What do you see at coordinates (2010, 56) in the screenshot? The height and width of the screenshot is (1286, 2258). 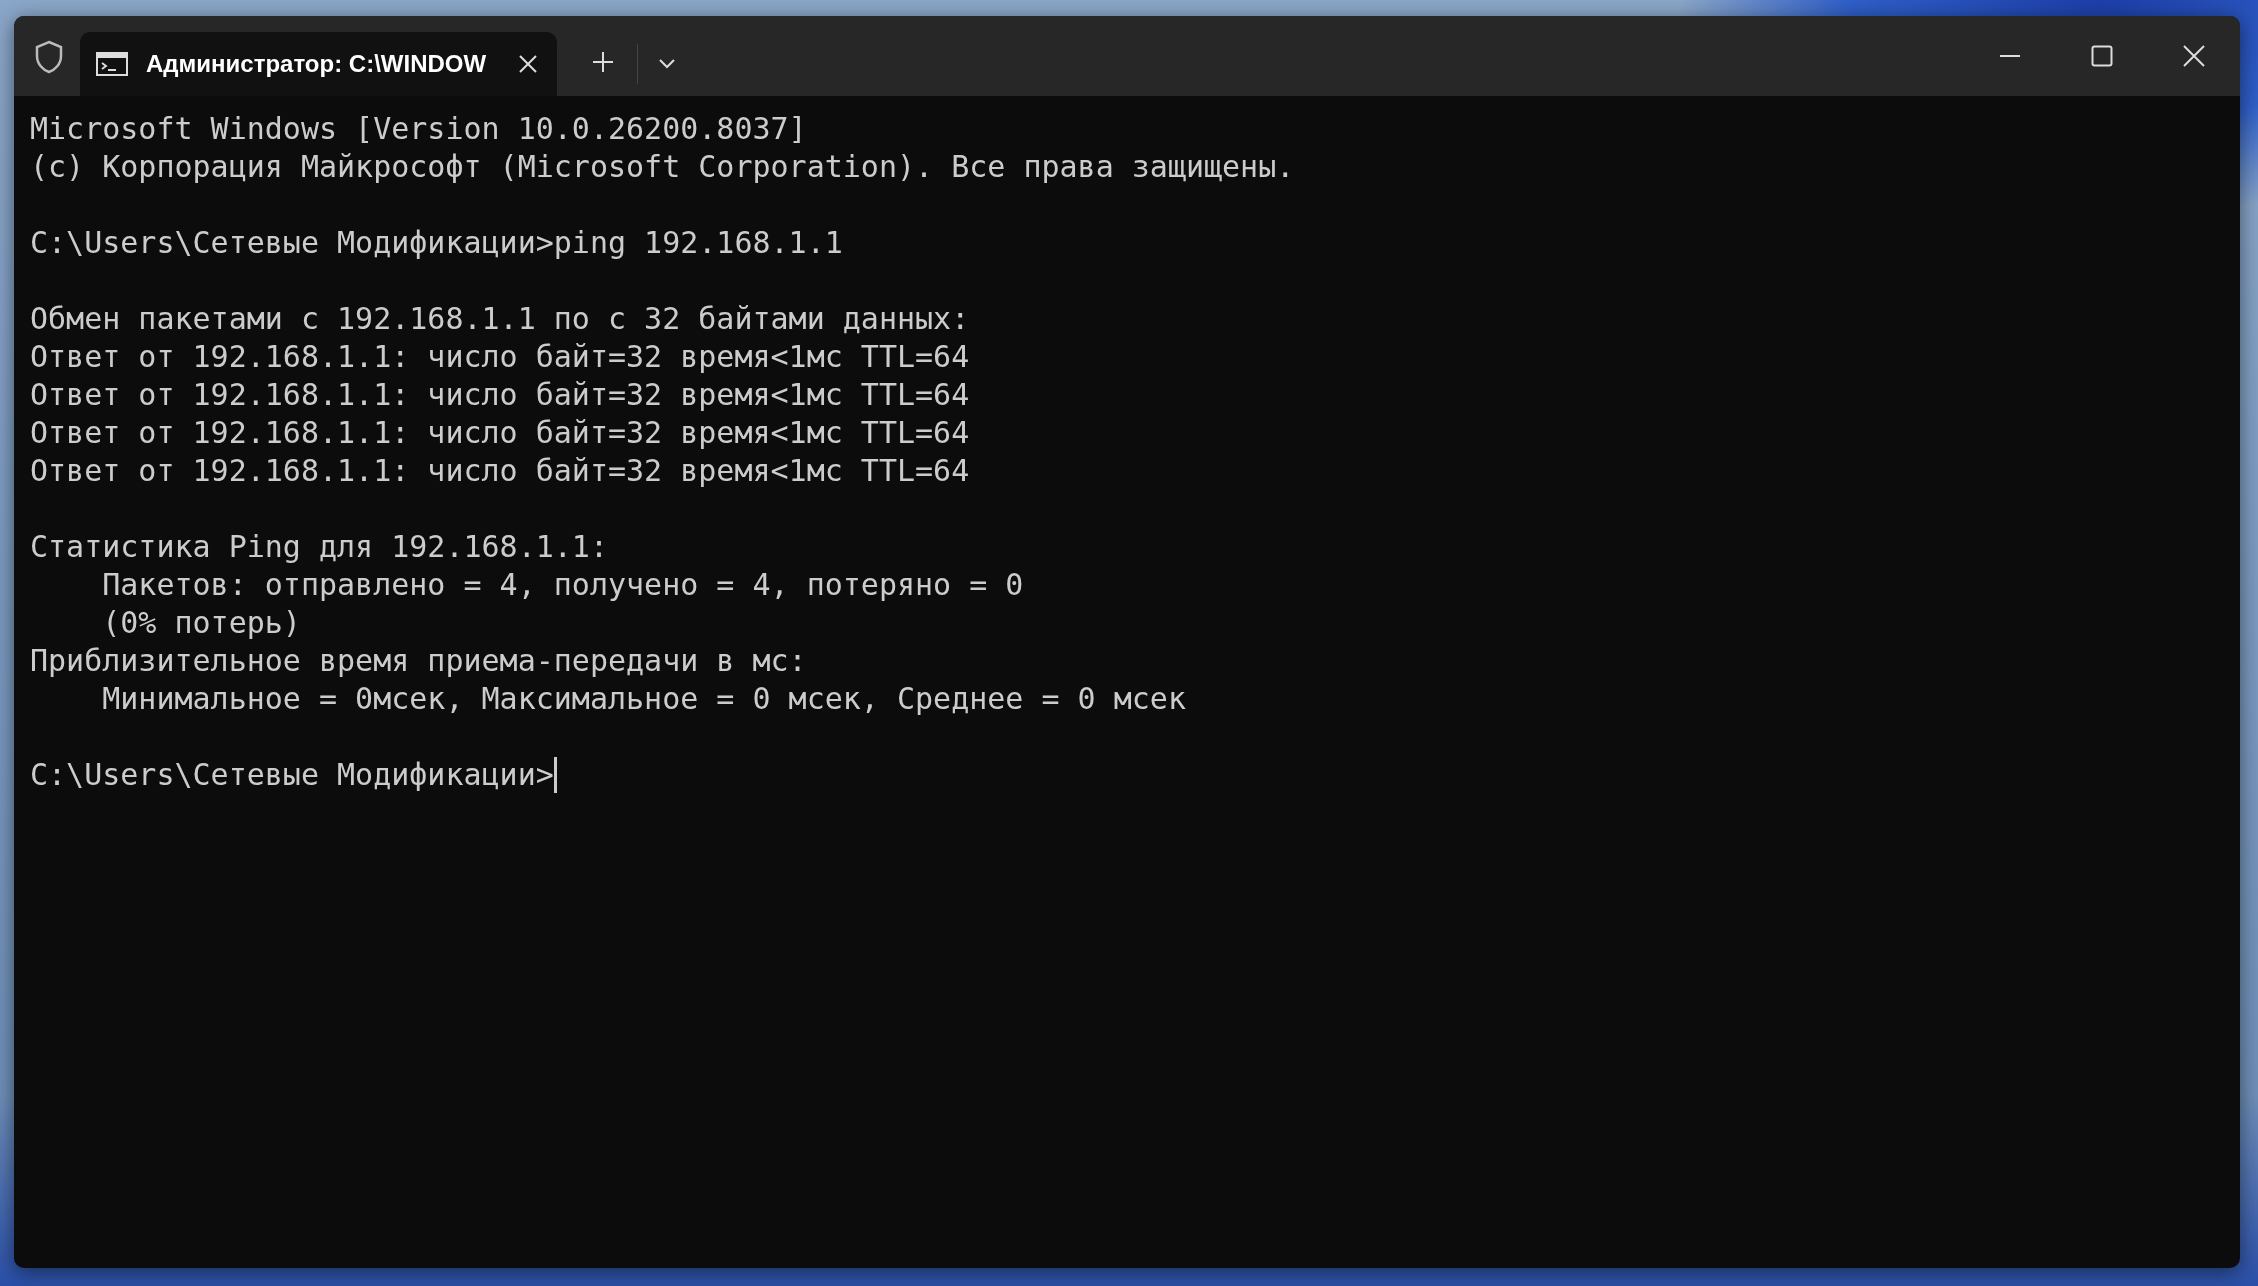 I see `minimize-icon` at bounding box center [2010, 56].